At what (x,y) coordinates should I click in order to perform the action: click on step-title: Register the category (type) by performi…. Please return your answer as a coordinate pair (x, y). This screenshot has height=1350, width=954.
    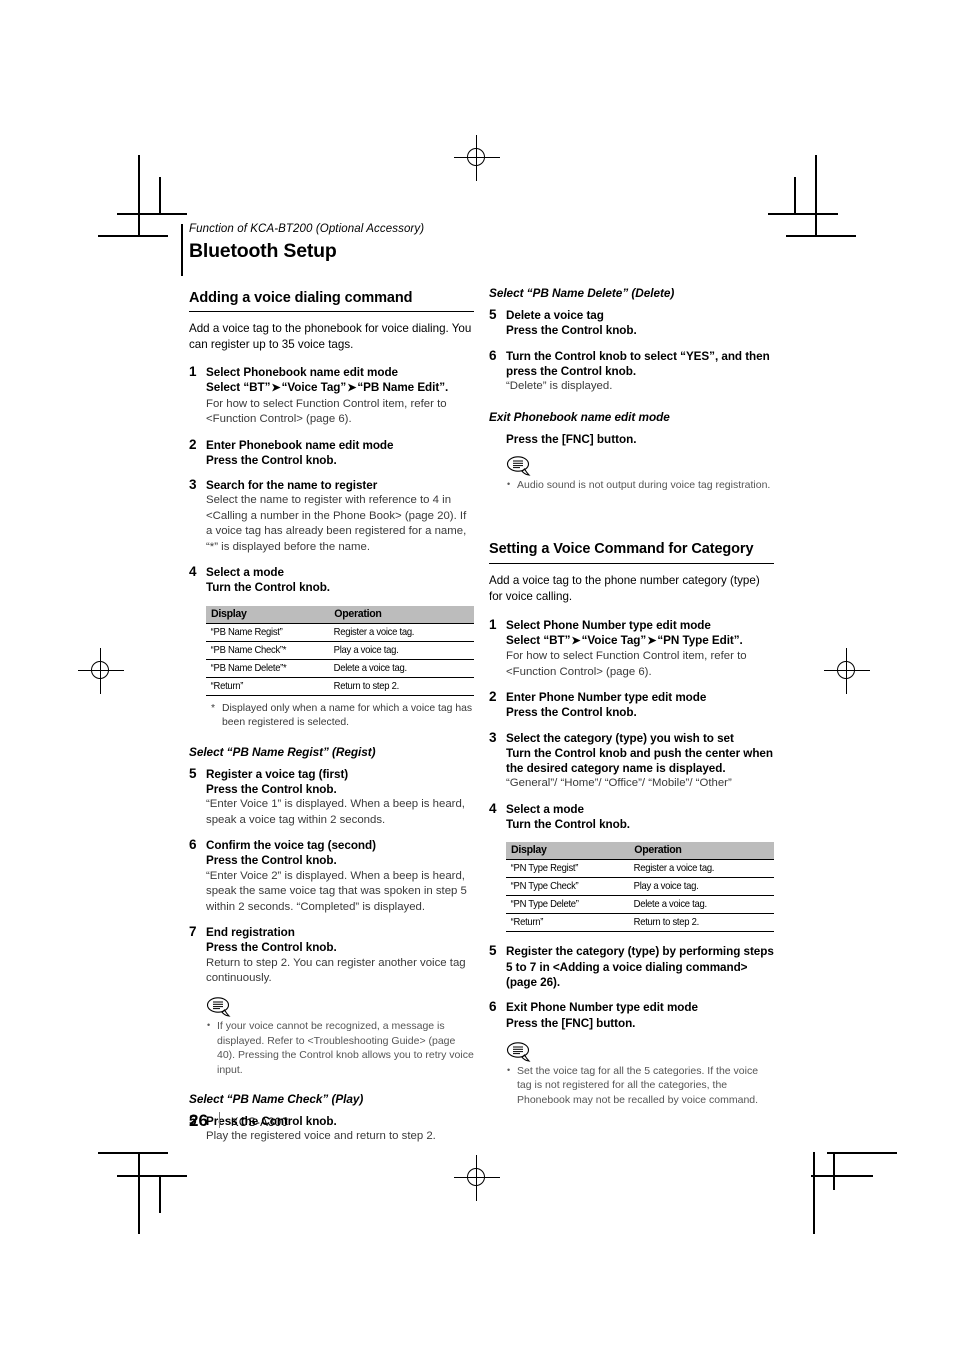
    Looking at the image, I should click on (640, 967).